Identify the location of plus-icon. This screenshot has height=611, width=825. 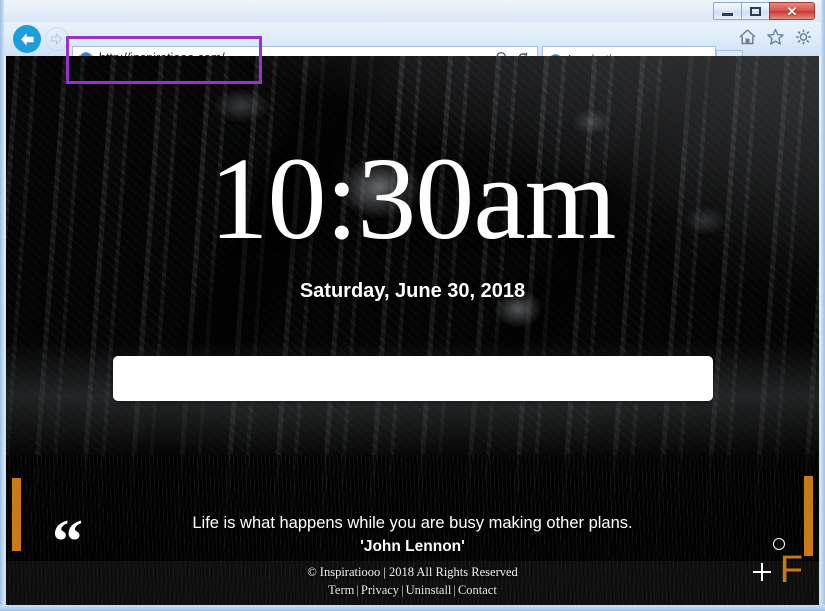
(762, 572).